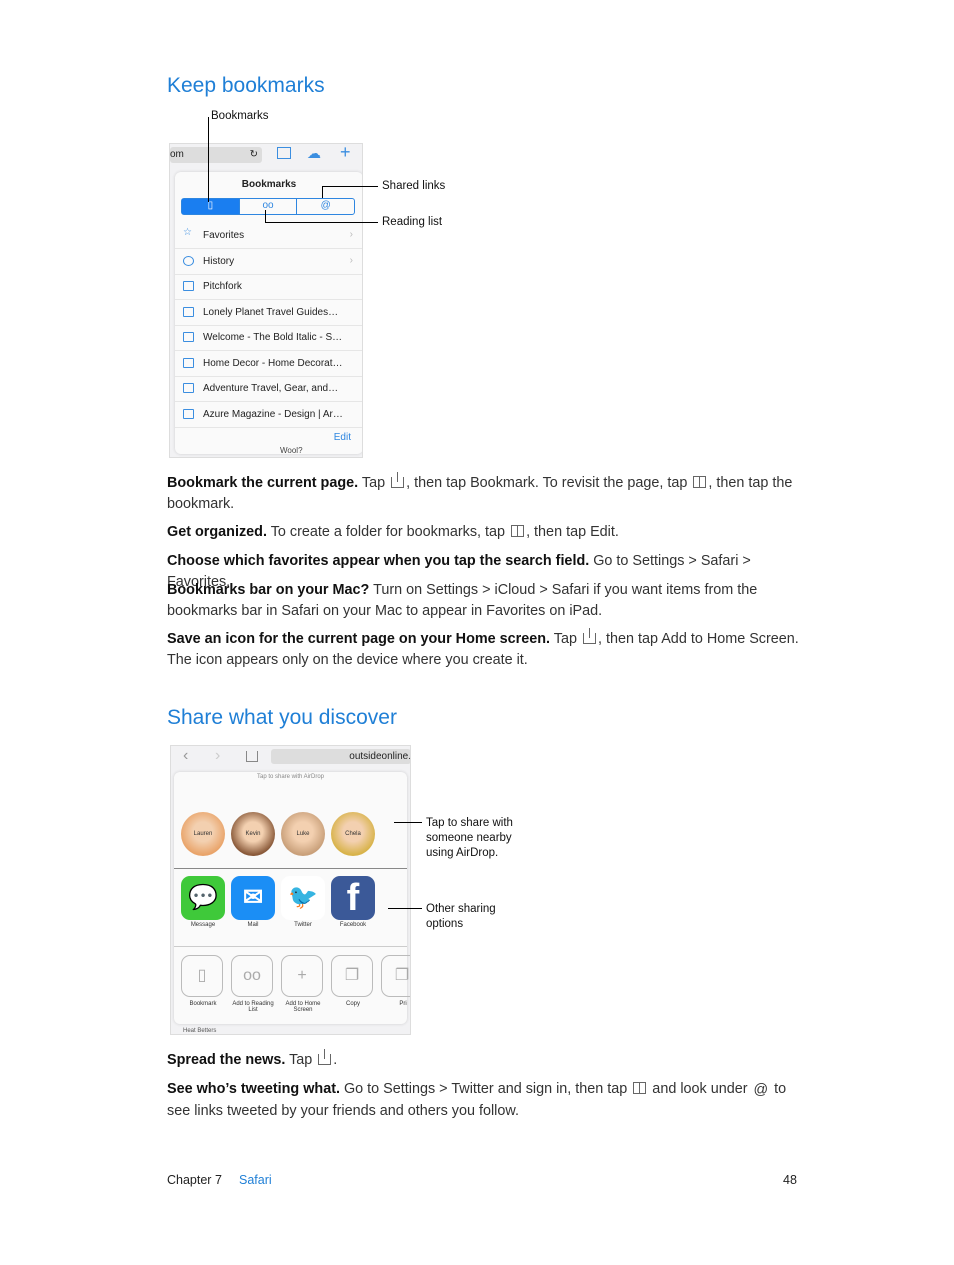  Describe the element at coordinates (403, 1004) in the screenshot. I see `action-label: Pri` at that location.